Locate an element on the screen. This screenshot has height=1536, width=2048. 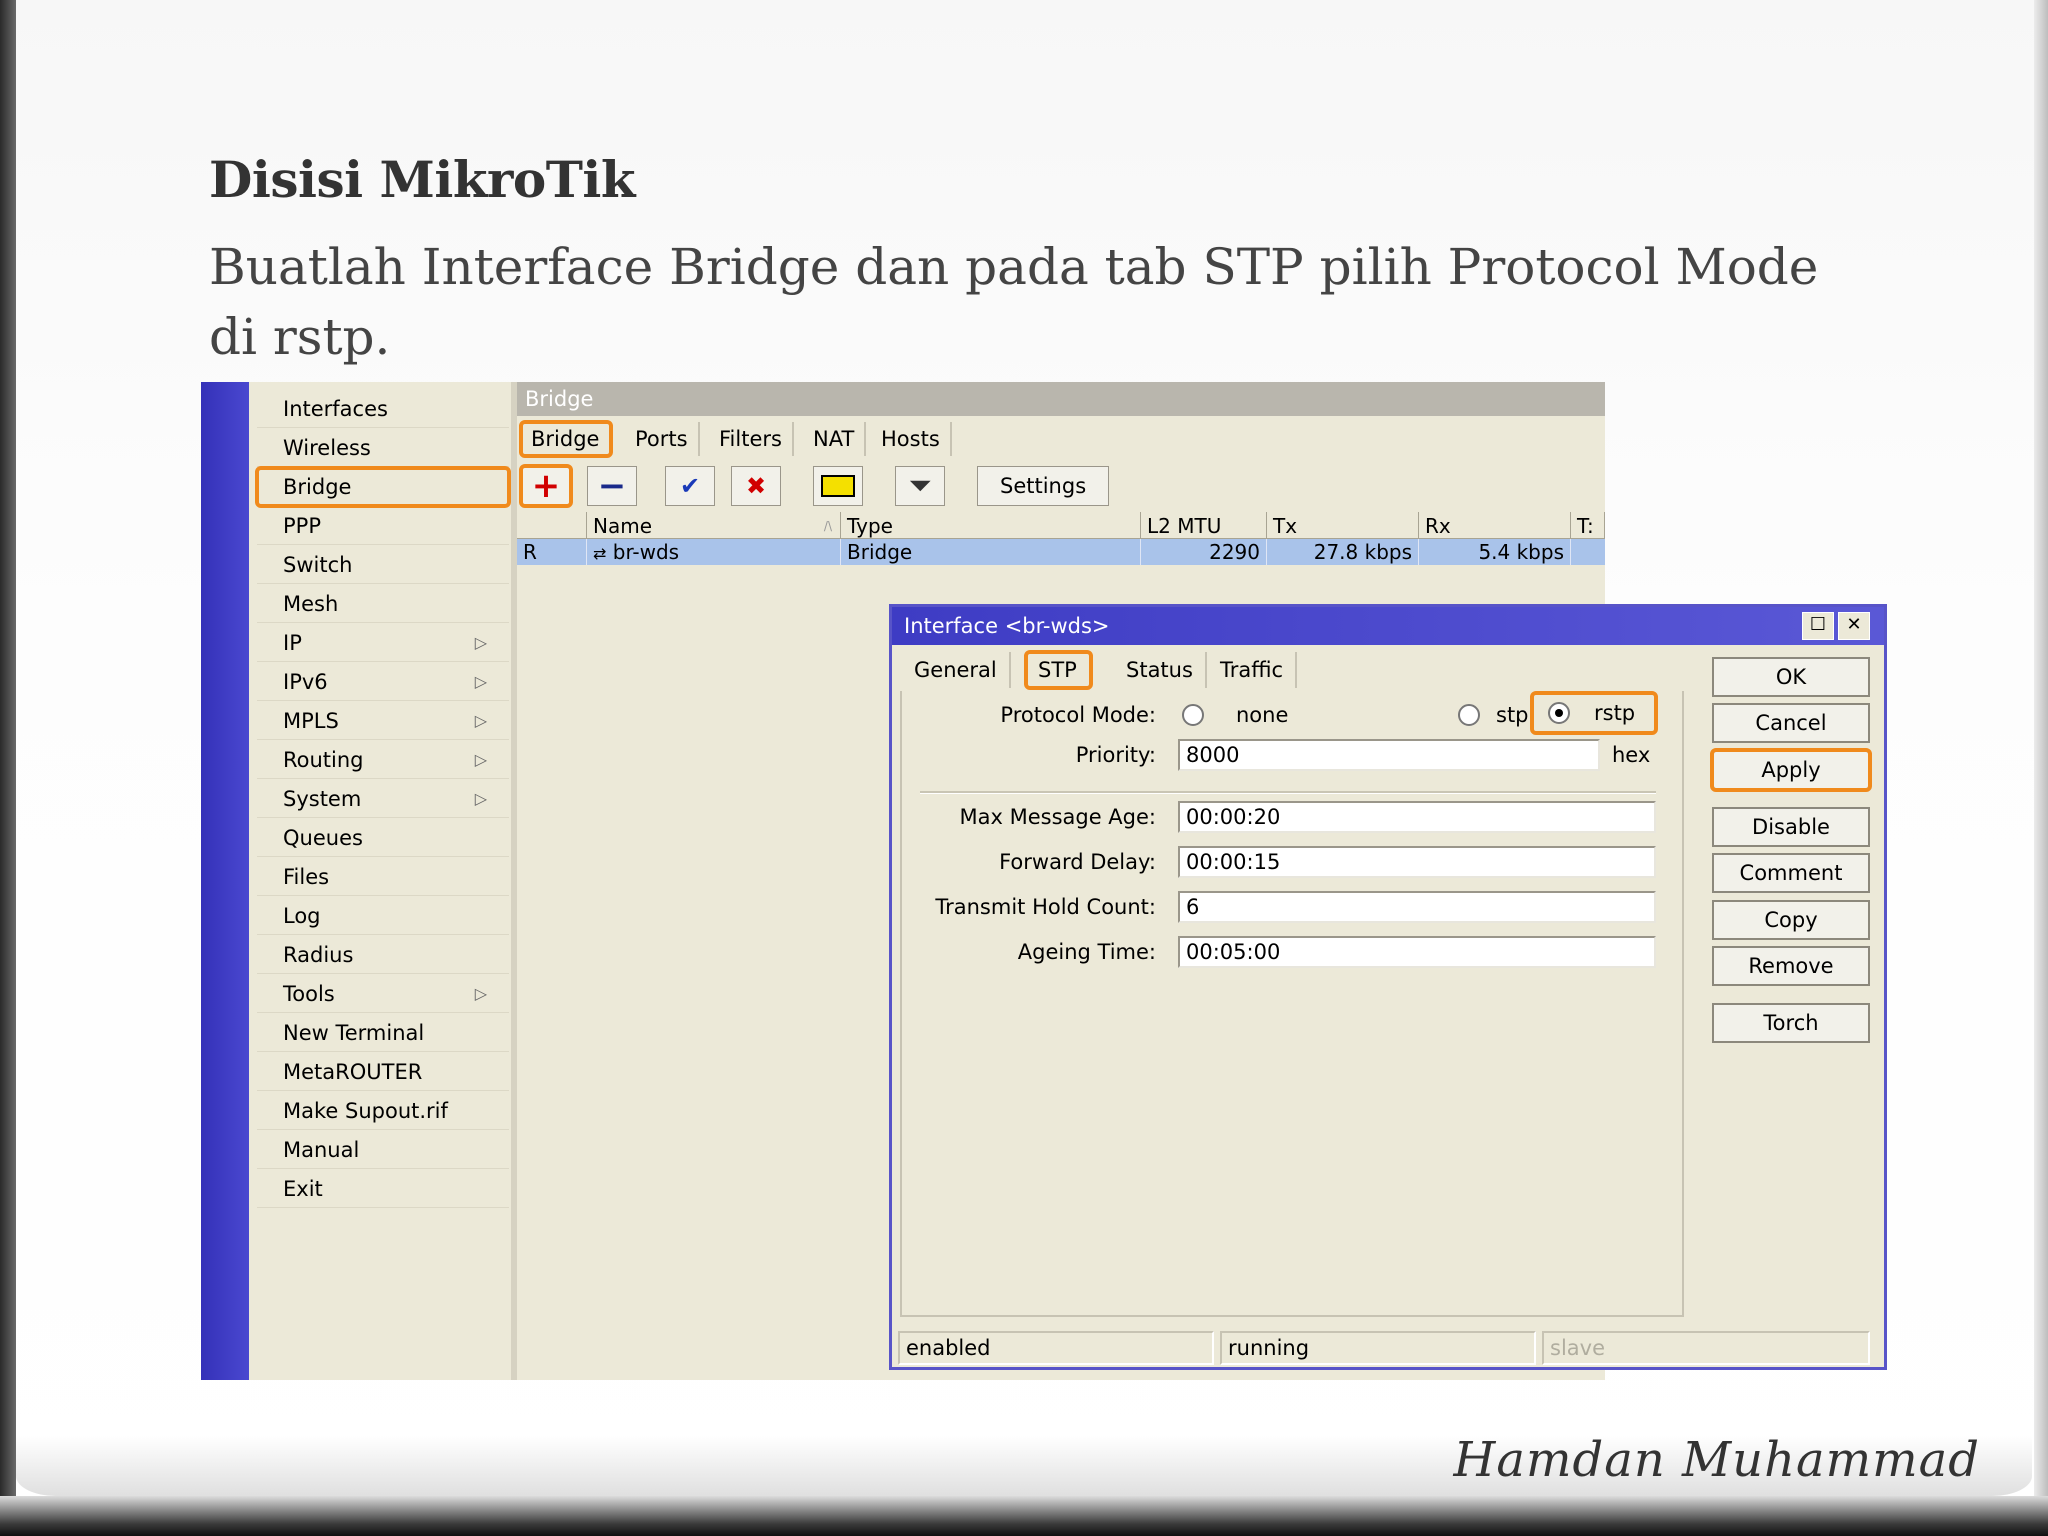
menu-item-label: Interfaces is located at coordinates (335, 409).